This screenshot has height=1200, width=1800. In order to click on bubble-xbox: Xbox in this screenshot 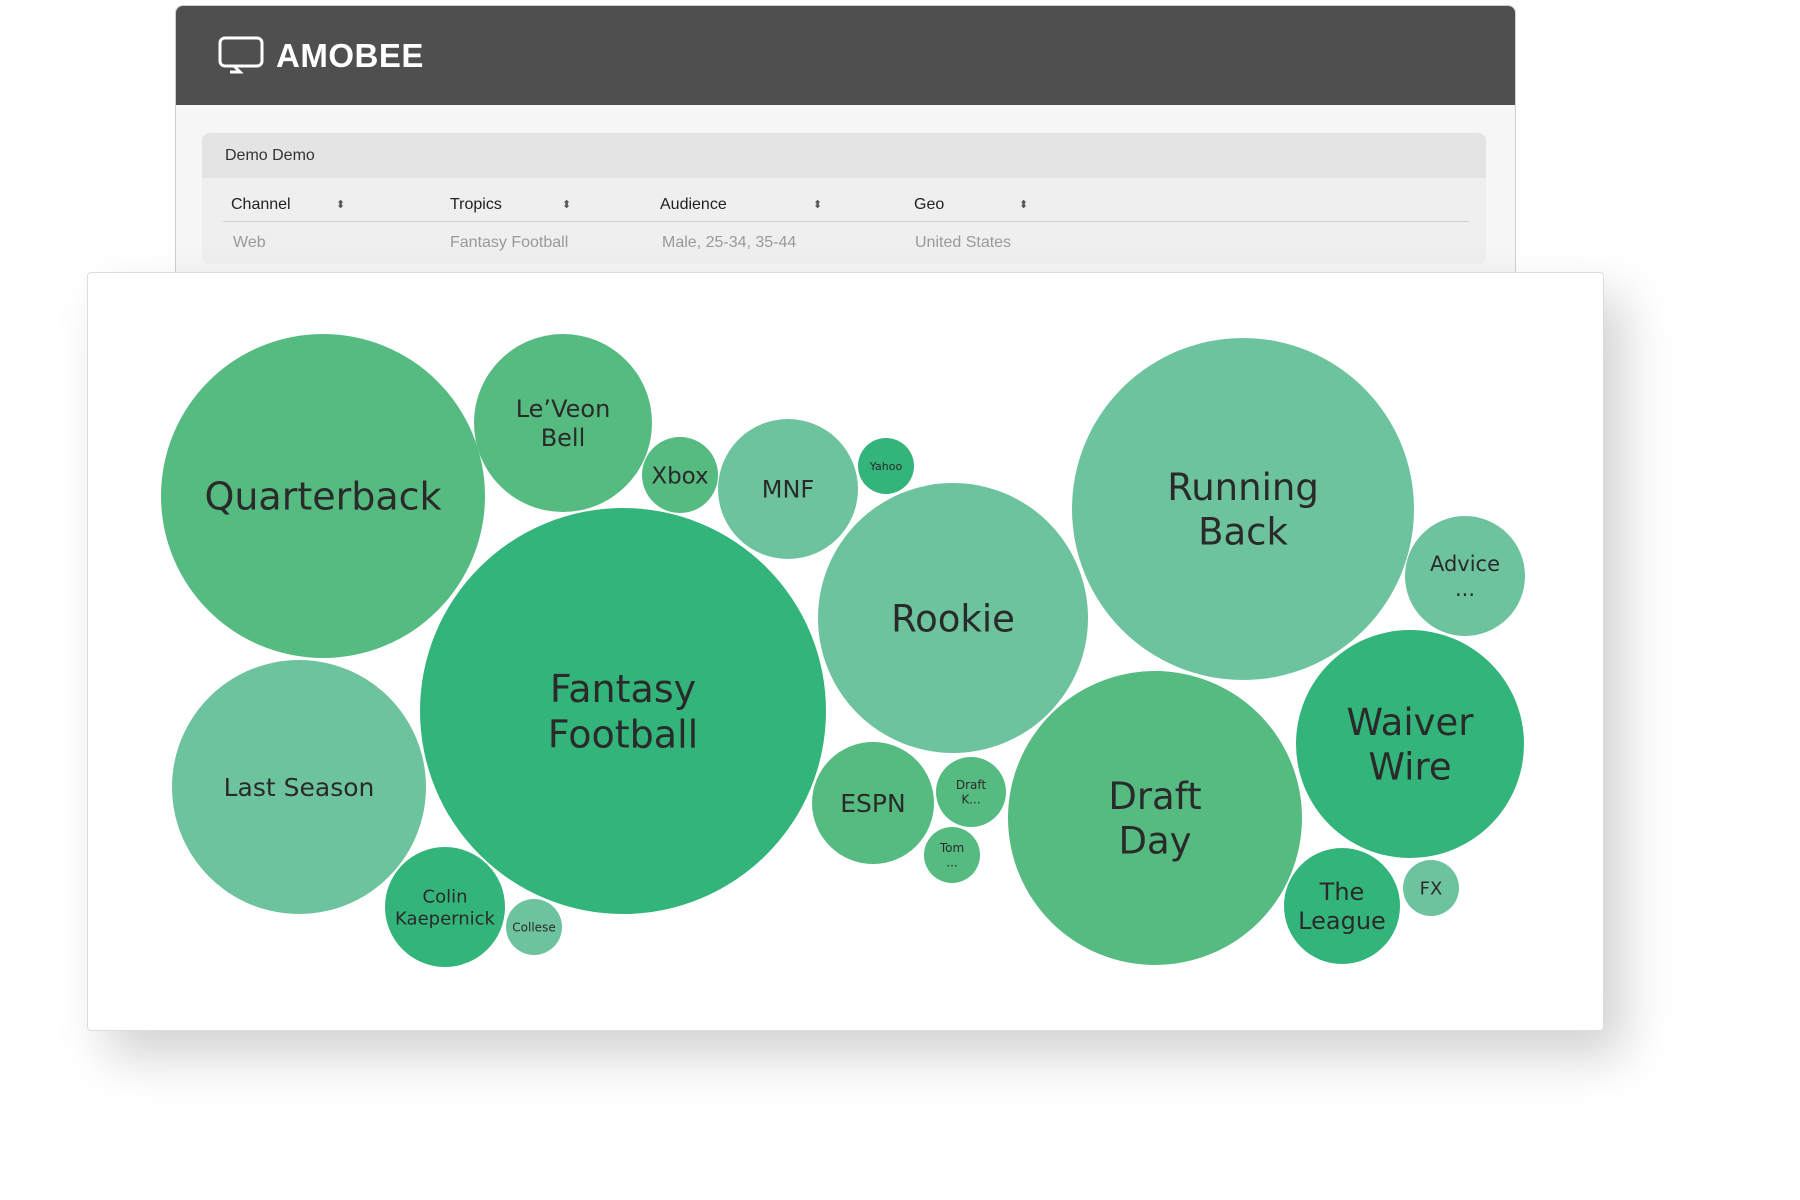, I will do `click(680, 475)`.